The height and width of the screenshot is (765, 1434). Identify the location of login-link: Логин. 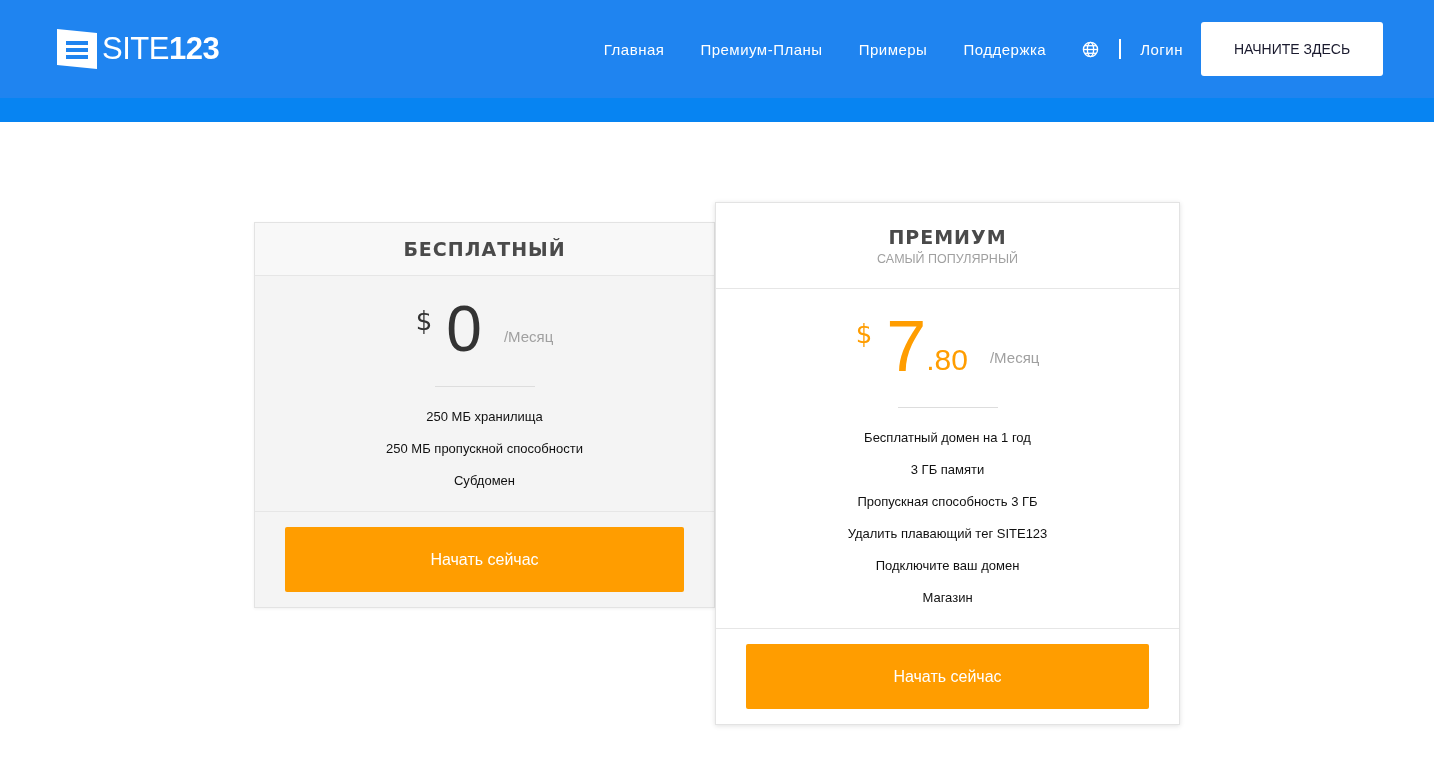
(1161, 49).